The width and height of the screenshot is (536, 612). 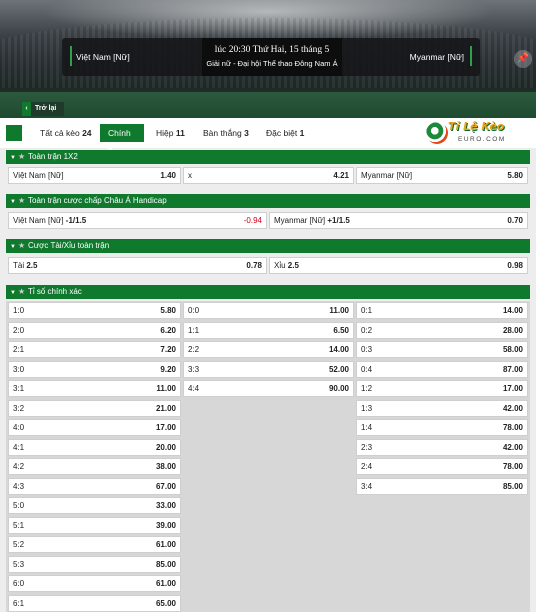 I want to click on correct-score-cell: 2:2 14.00, so click(x=268, y=349).